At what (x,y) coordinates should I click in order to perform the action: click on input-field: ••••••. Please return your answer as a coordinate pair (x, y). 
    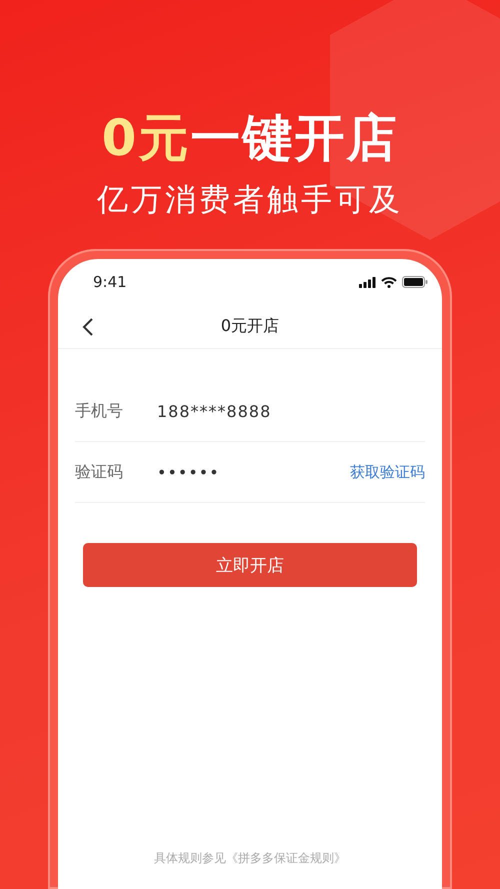
    Looking at the image, I should click on (253, 472).